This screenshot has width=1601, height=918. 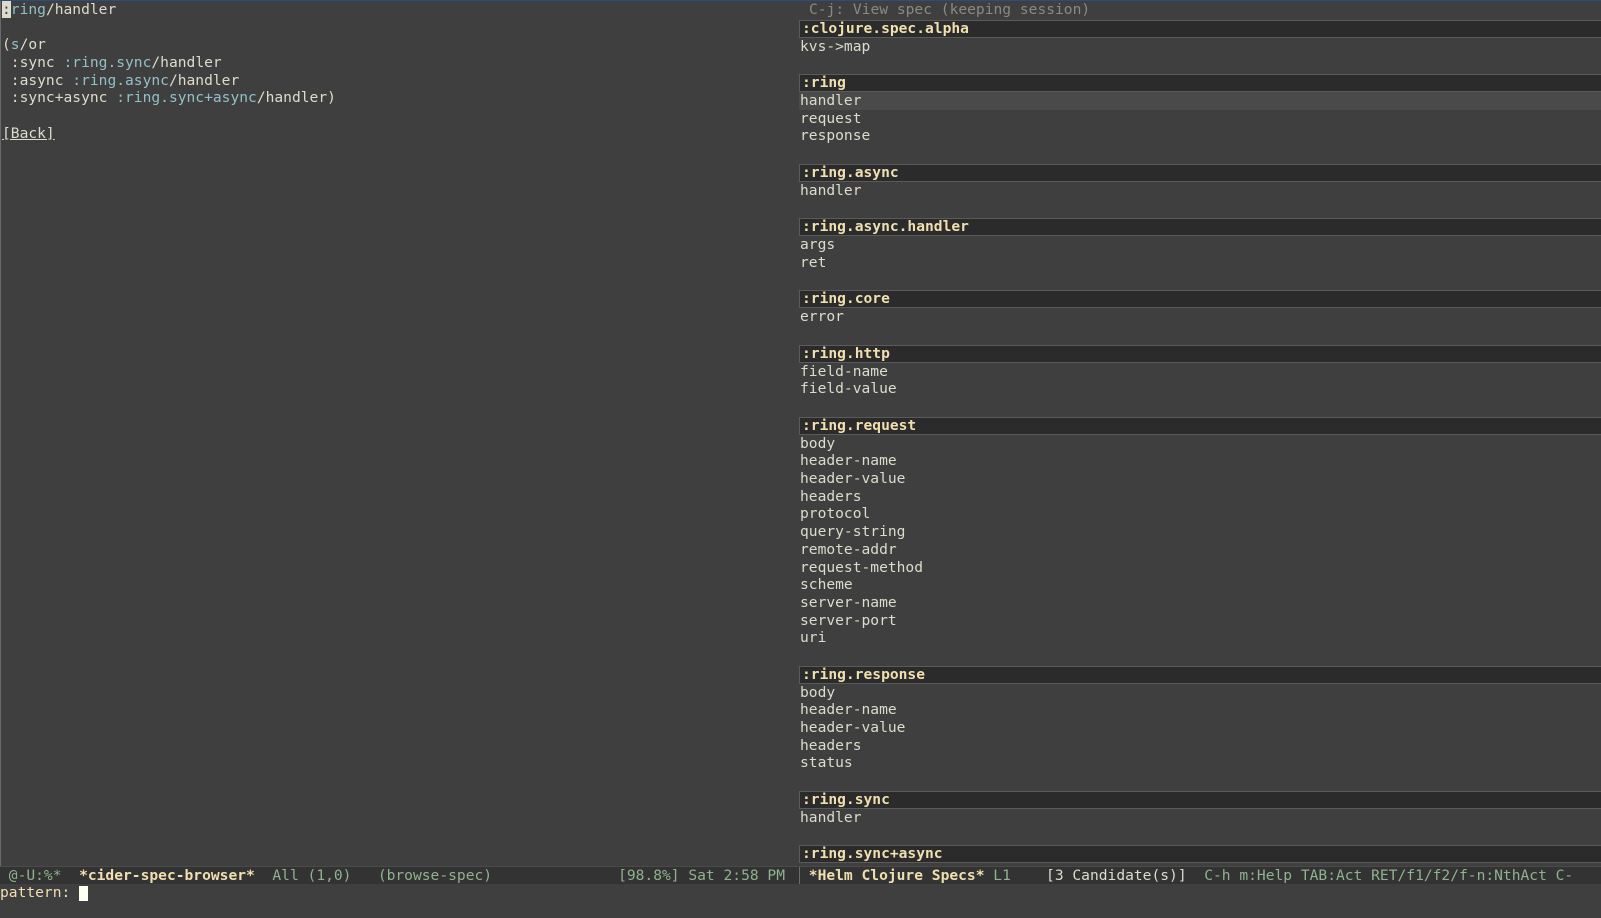 I want to click on helm-candidate: server-port, so click(x=1200, y=621).